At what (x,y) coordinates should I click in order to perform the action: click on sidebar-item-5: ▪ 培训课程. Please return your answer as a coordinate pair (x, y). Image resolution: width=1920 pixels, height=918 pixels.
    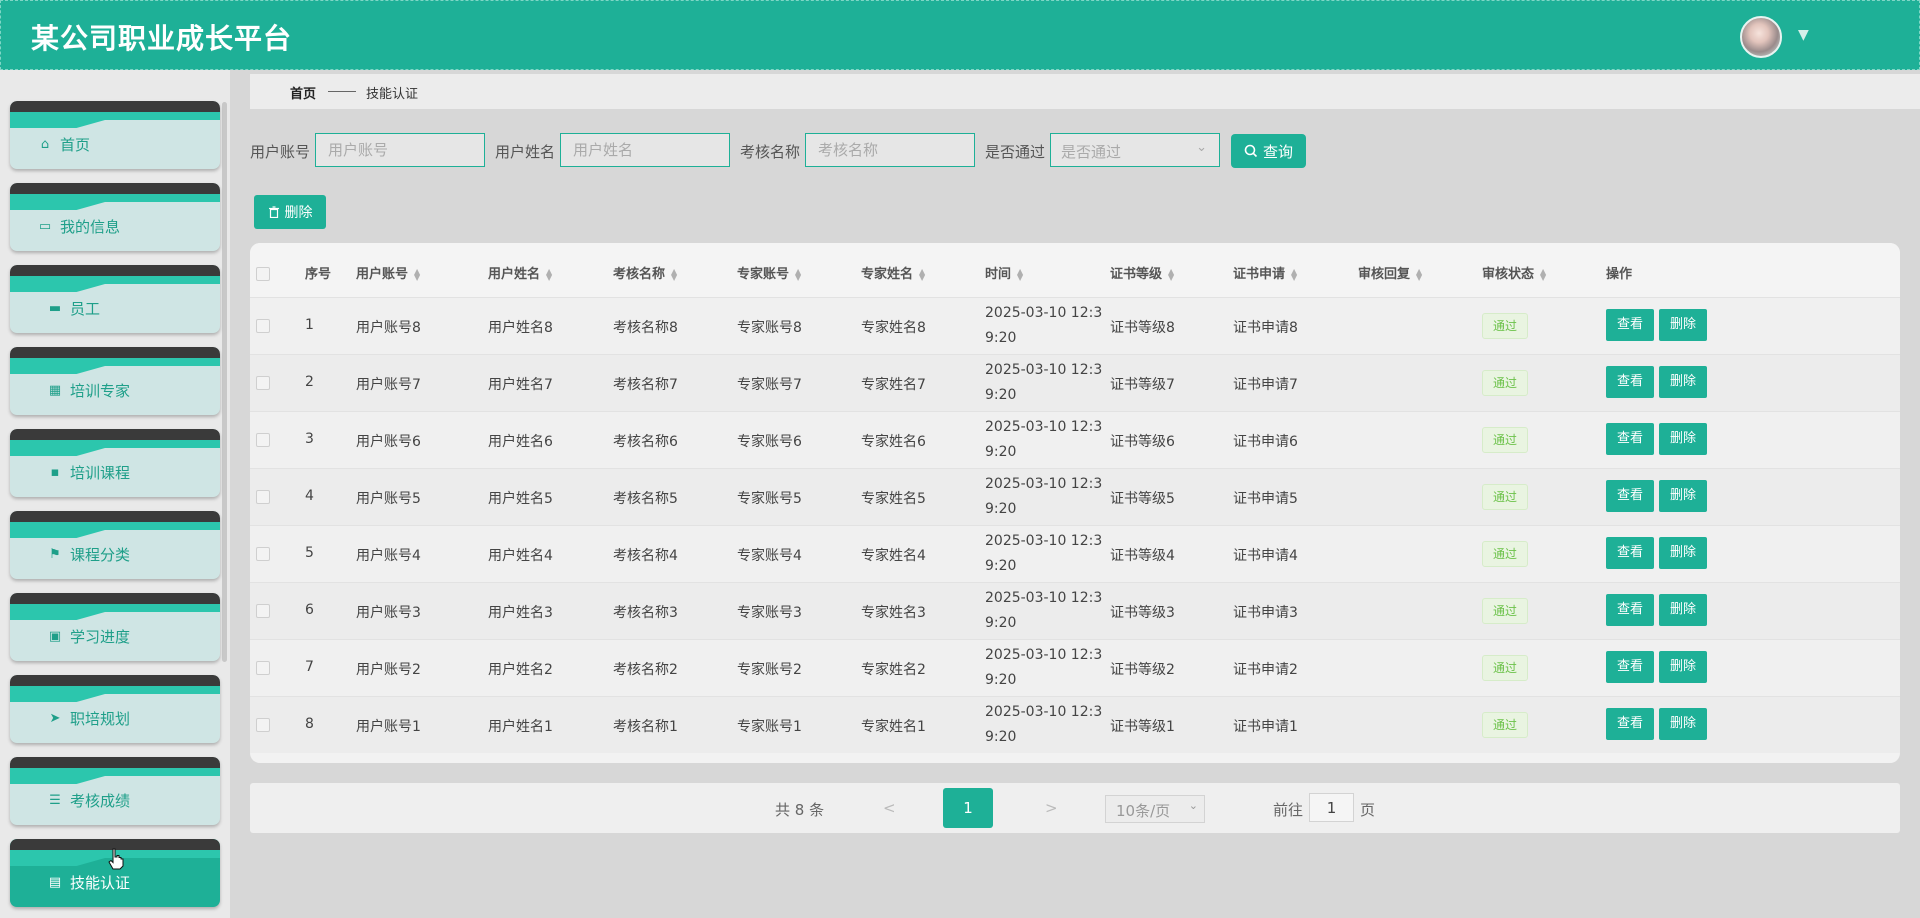
    Looking at the image, I should click on (115, 463).